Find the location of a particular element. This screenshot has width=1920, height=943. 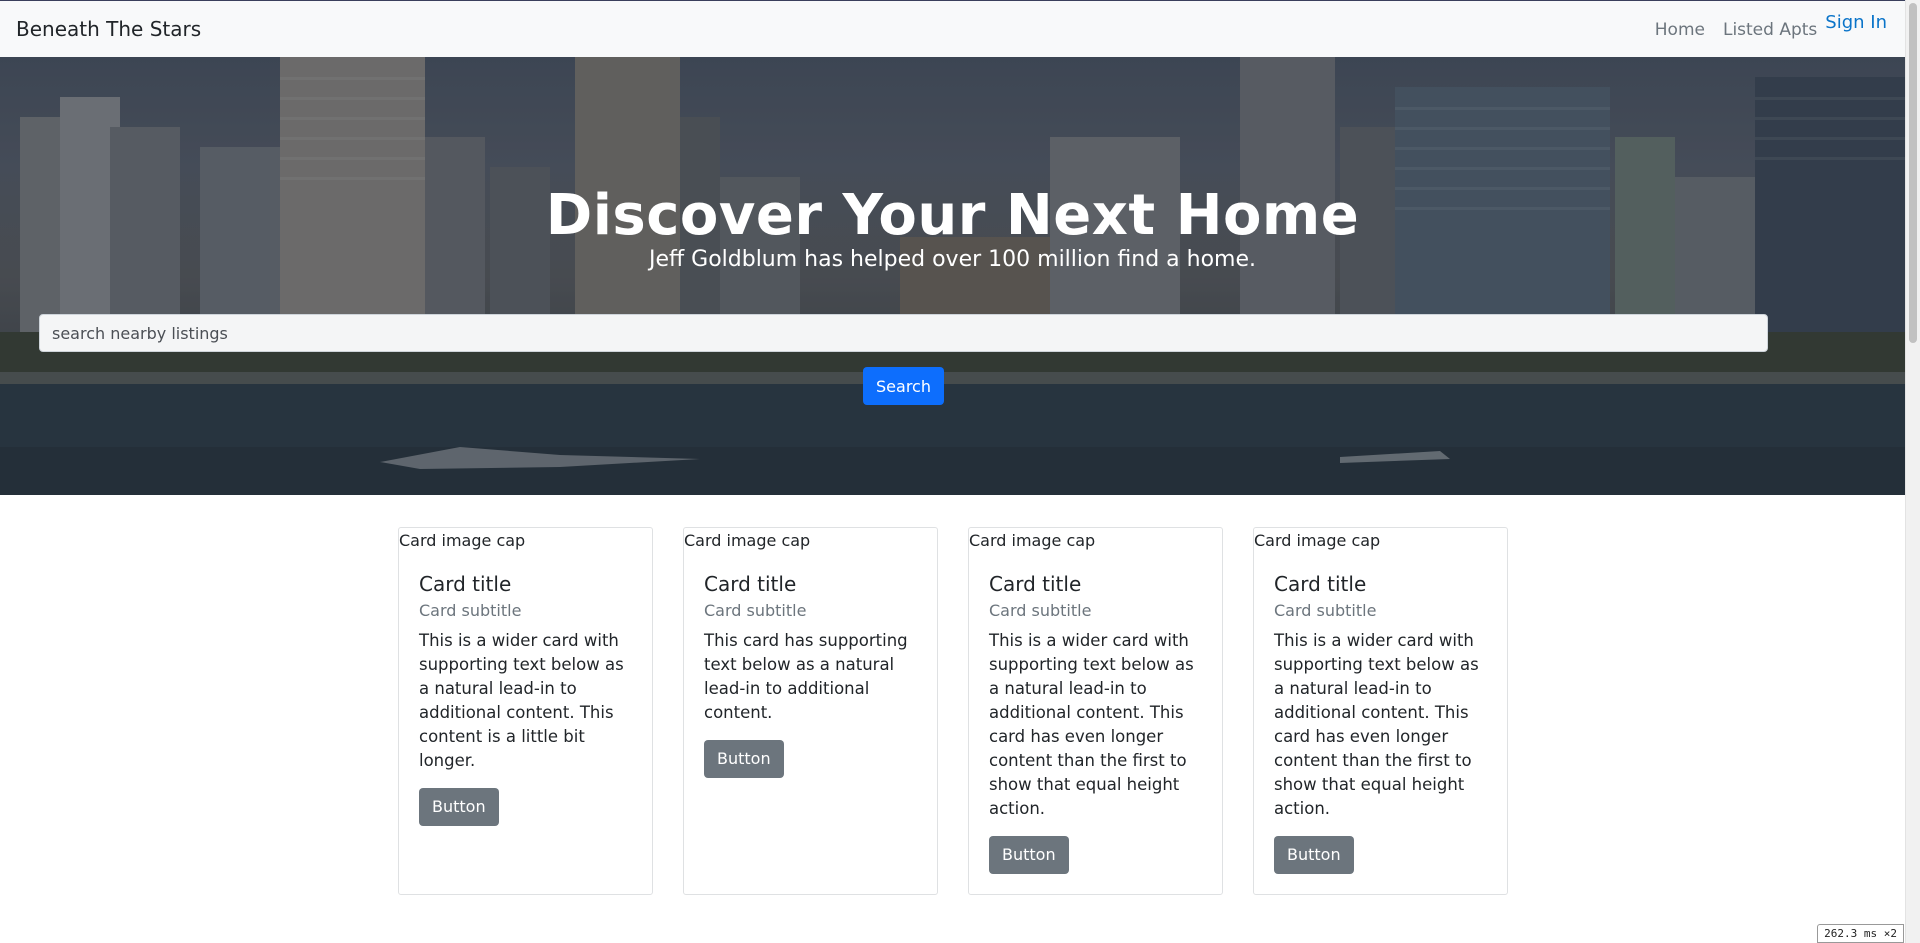

scrollbar-thumb is located at coordinates (1913, 173).